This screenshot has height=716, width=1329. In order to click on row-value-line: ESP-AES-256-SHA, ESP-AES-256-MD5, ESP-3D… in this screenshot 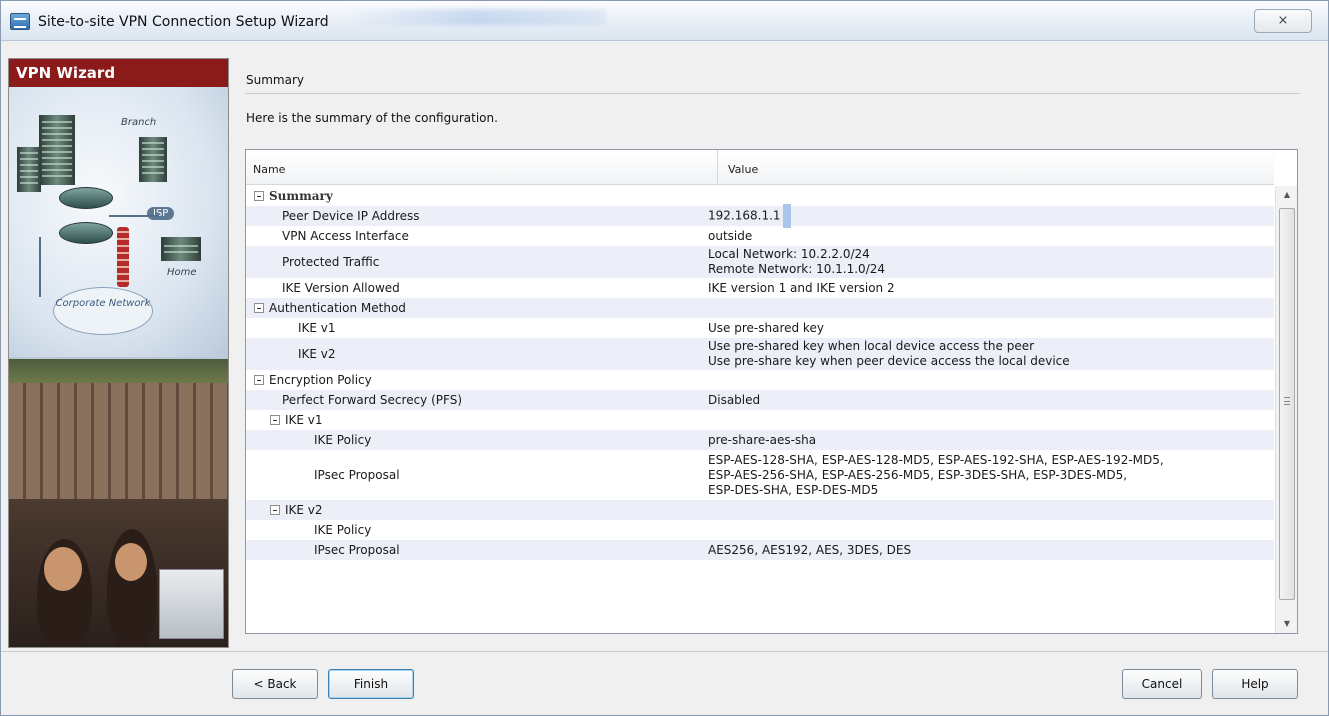, I will do `click(918, 474)`.